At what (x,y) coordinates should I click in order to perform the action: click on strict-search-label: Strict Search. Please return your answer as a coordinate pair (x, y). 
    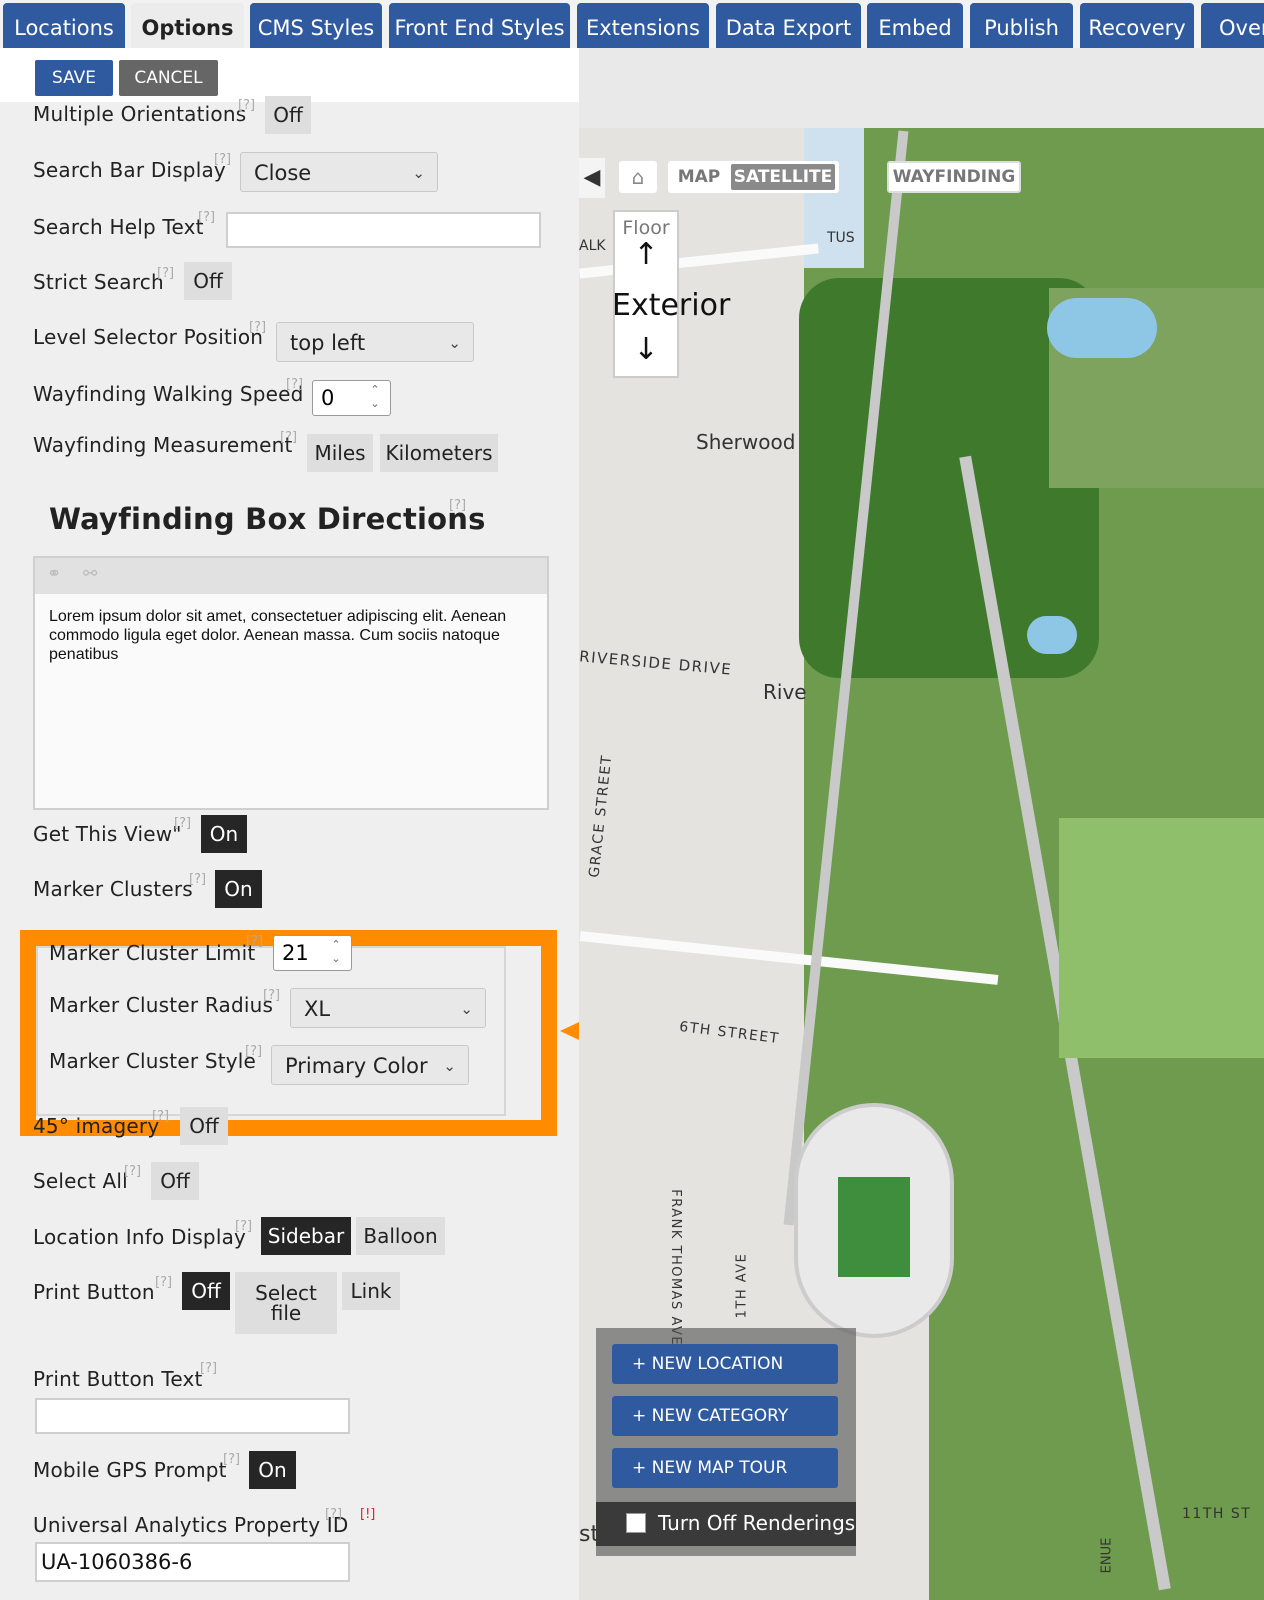
    Looking at the image, I should click on (98, 282).